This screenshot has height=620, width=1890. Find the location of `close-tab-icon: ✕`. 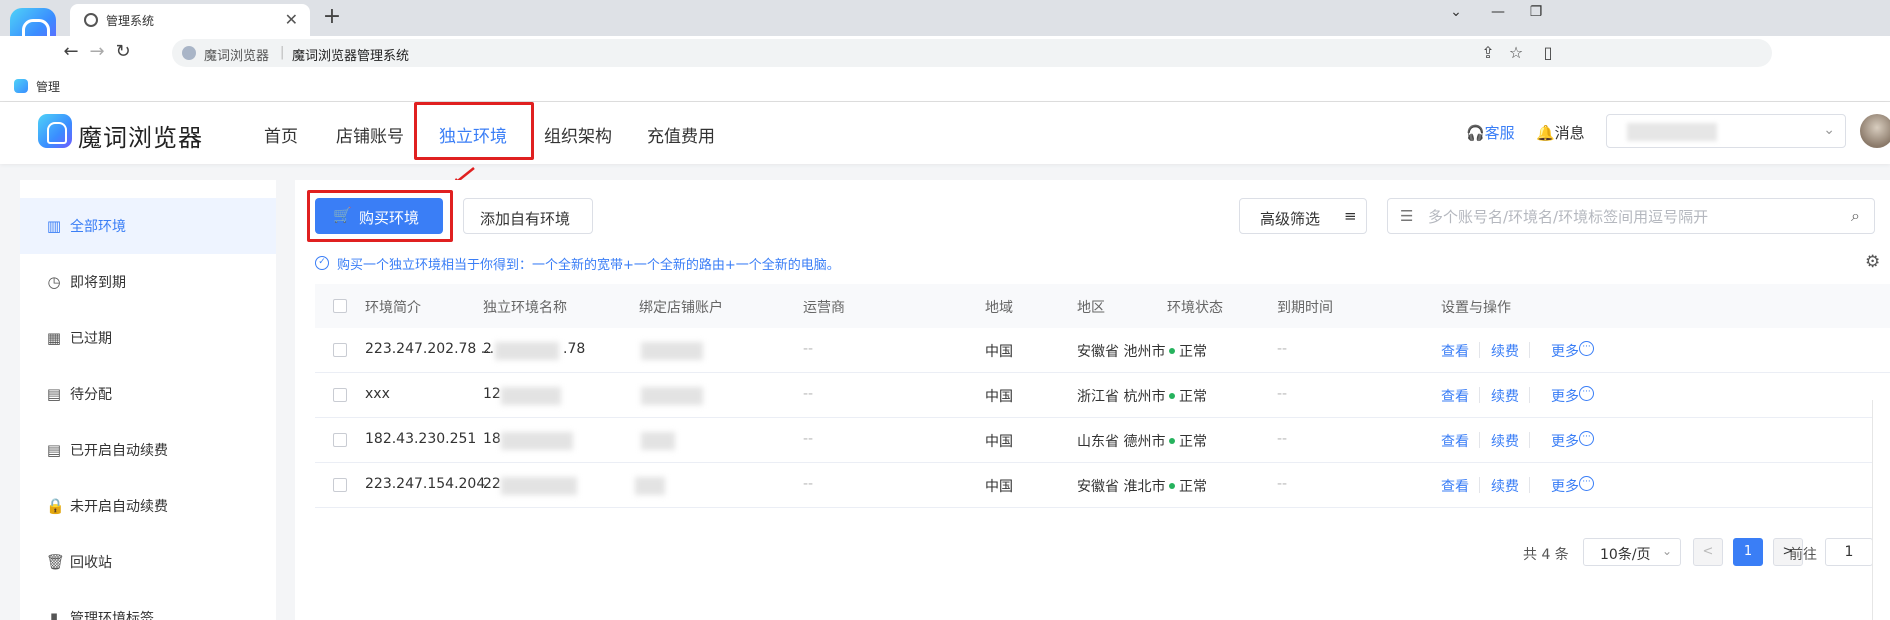

close-tab-icon: ✕ is located at coordinates (291, 19).